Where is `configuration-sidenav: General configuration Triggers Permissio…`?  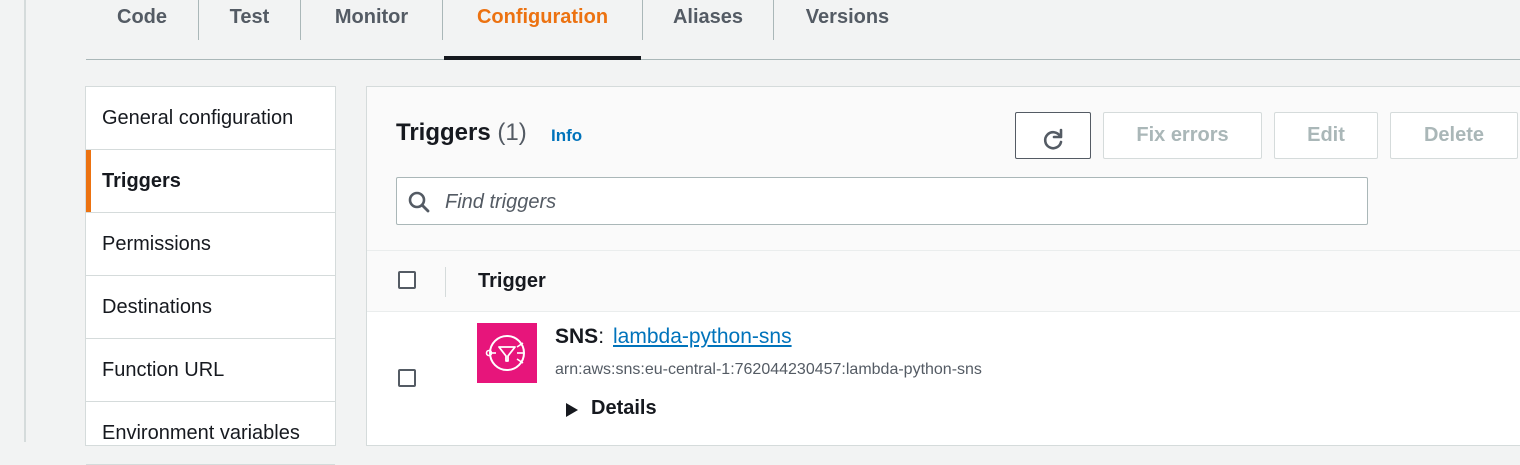 configuration-sidenav: General configuration Triggers Permissio… is located at coordinates (210, 275).